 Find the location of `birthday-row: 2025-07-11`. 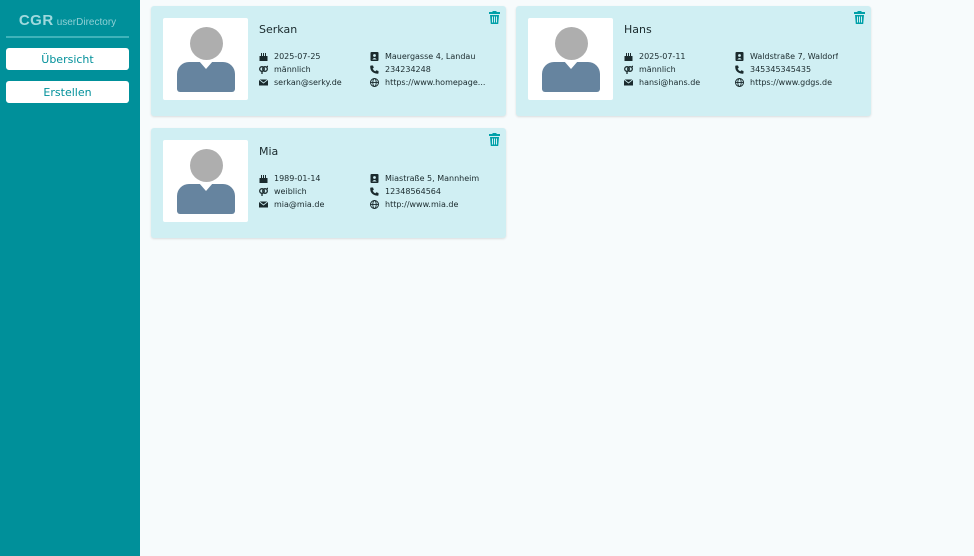

birthday-row: 2025-07-11 is located at coordinates (655, 56).